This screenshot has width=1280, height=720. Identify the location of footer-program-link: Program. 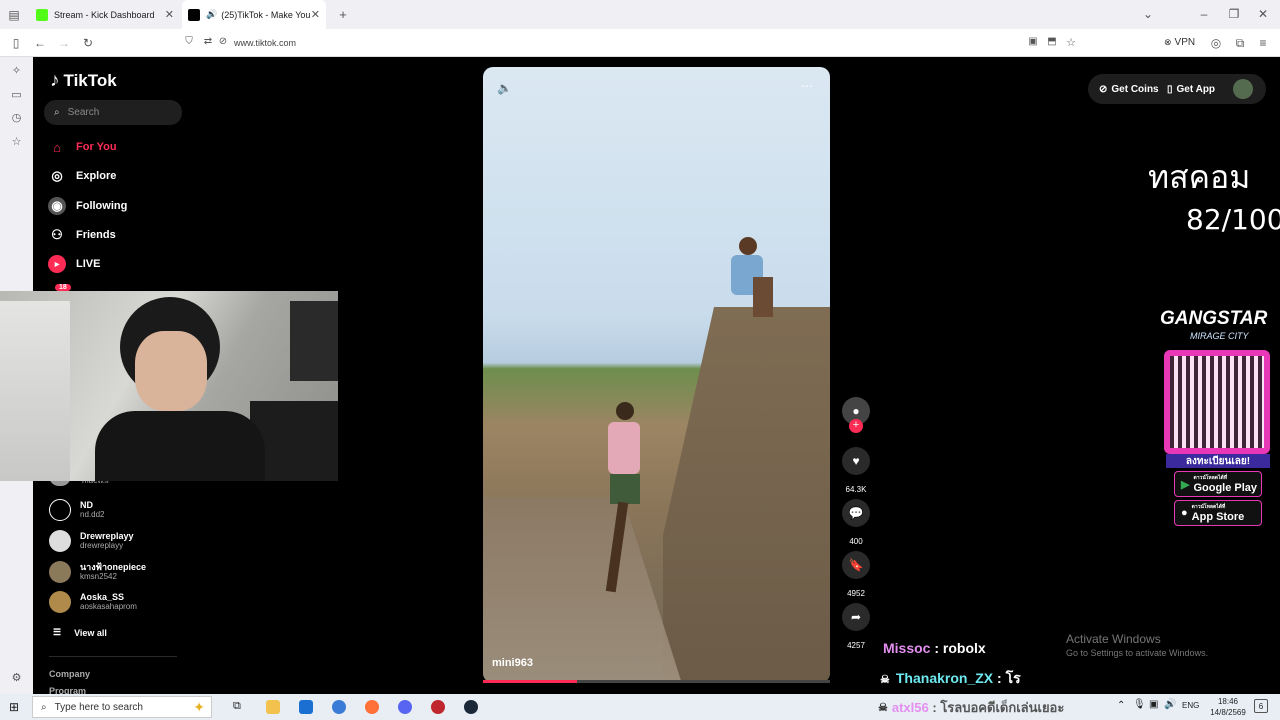
(67, 690).